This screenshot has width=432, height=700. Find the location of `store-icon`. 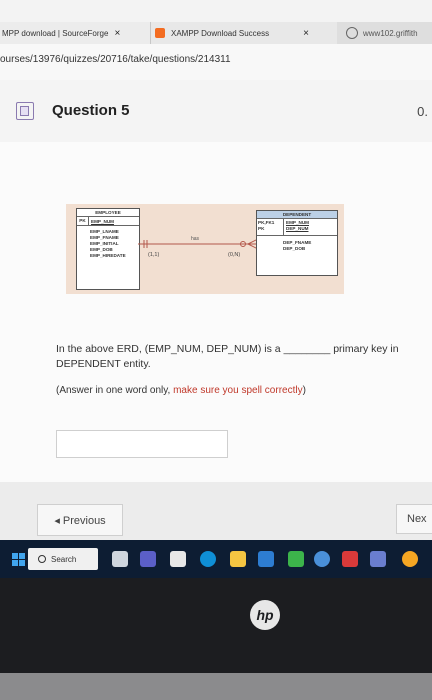

store-icon is located at coordinates (178, 559).